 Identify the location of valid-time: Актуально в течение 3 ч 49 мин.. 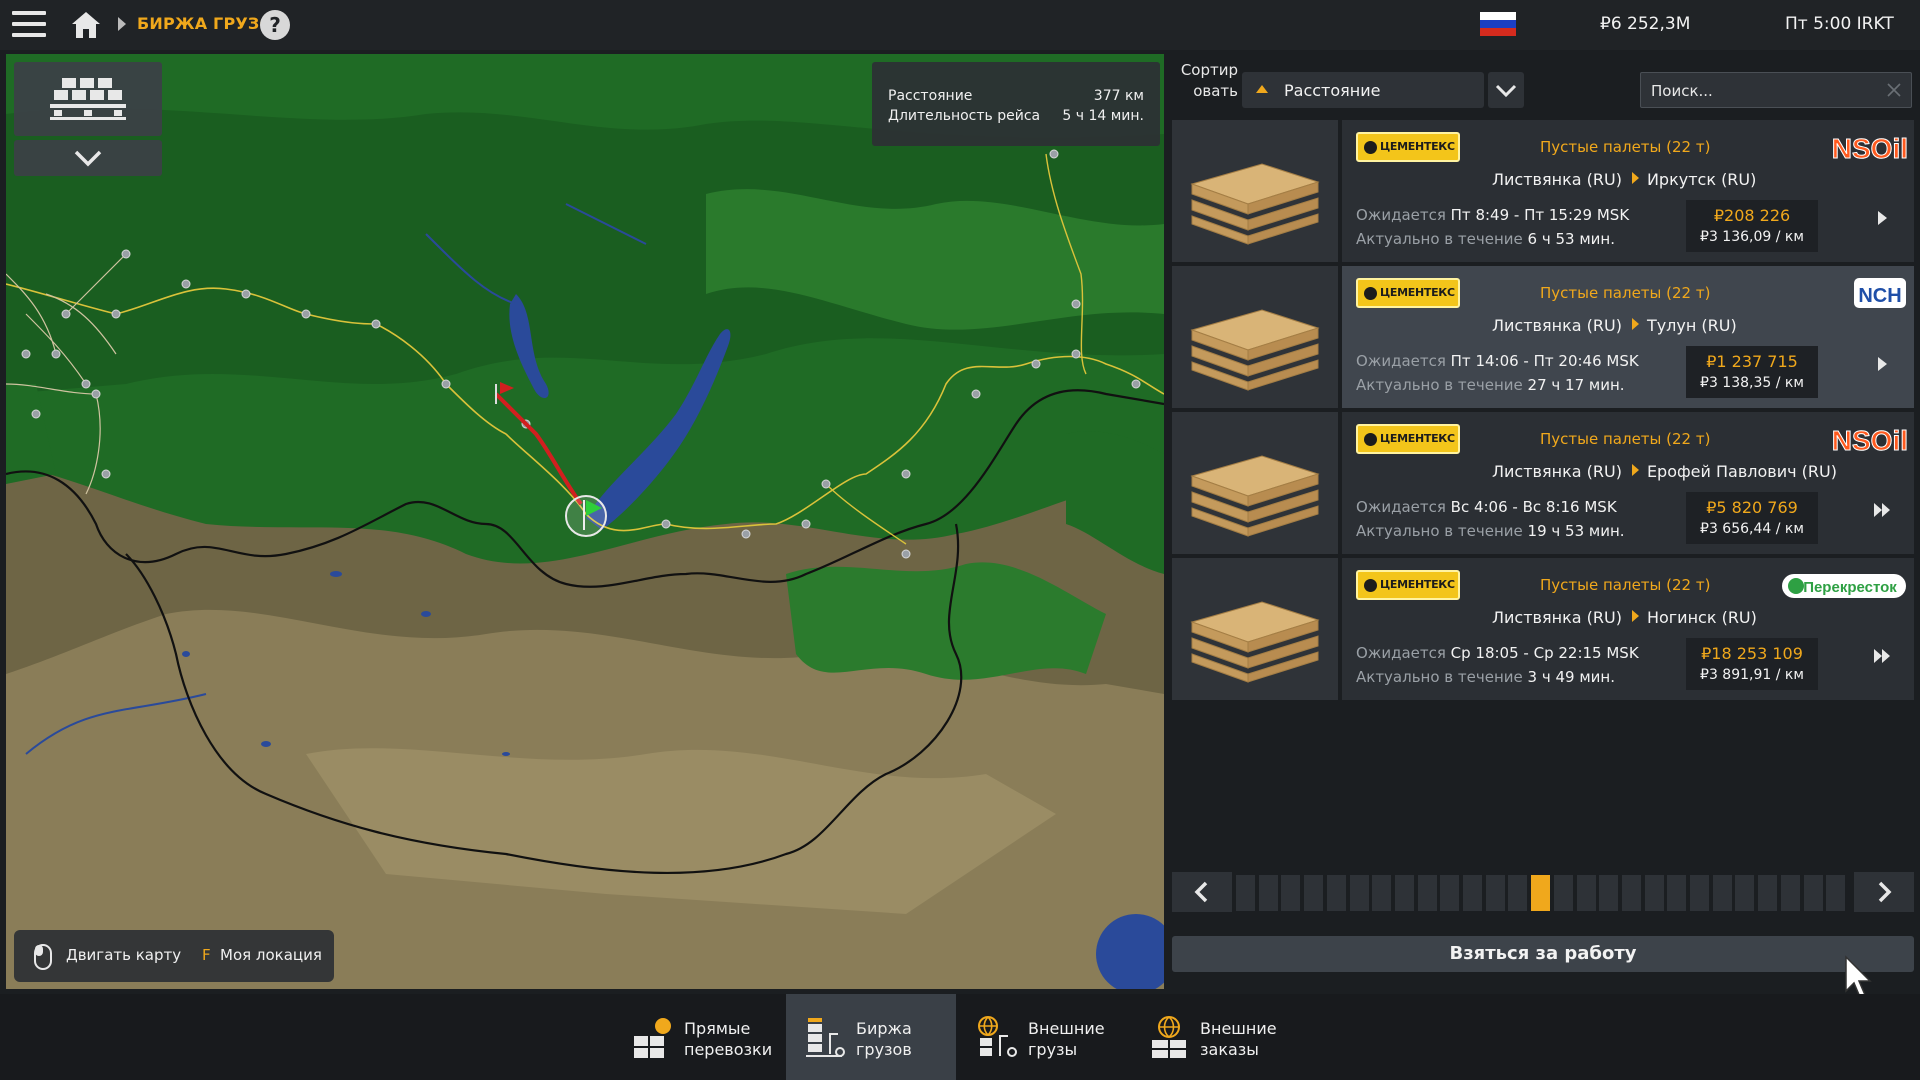
(1485, 677).